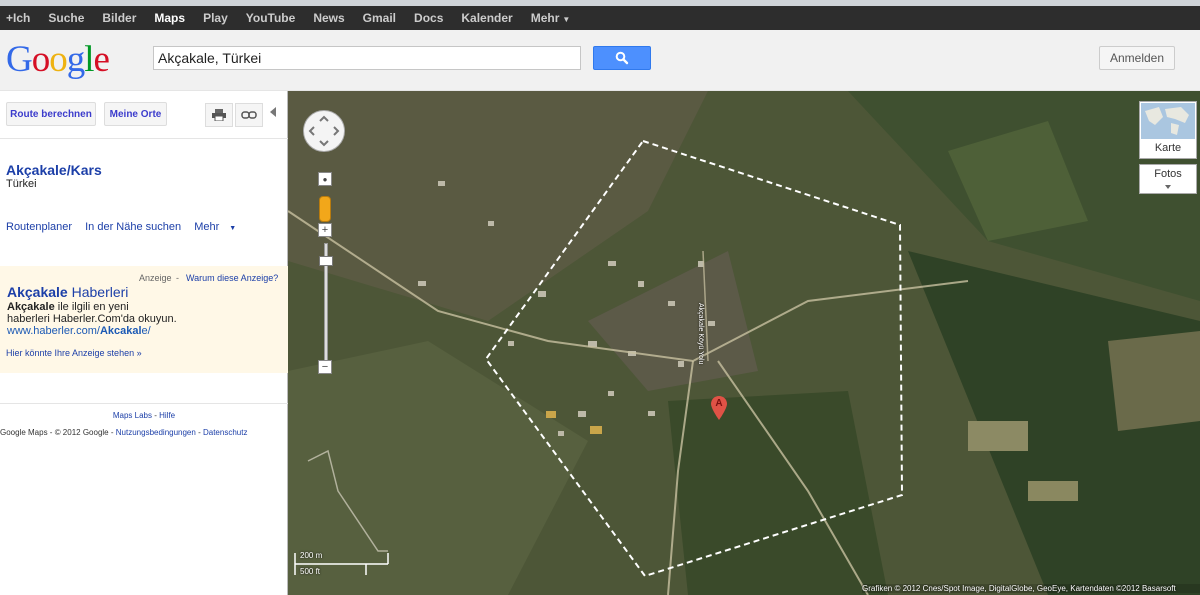 Image resolution: width=1200 pixels, height=595 pixels. What do you see at coordinates (66, 18) in the screenshot?
I see `nav-suche: Suche` at bounding box center [66, 18].